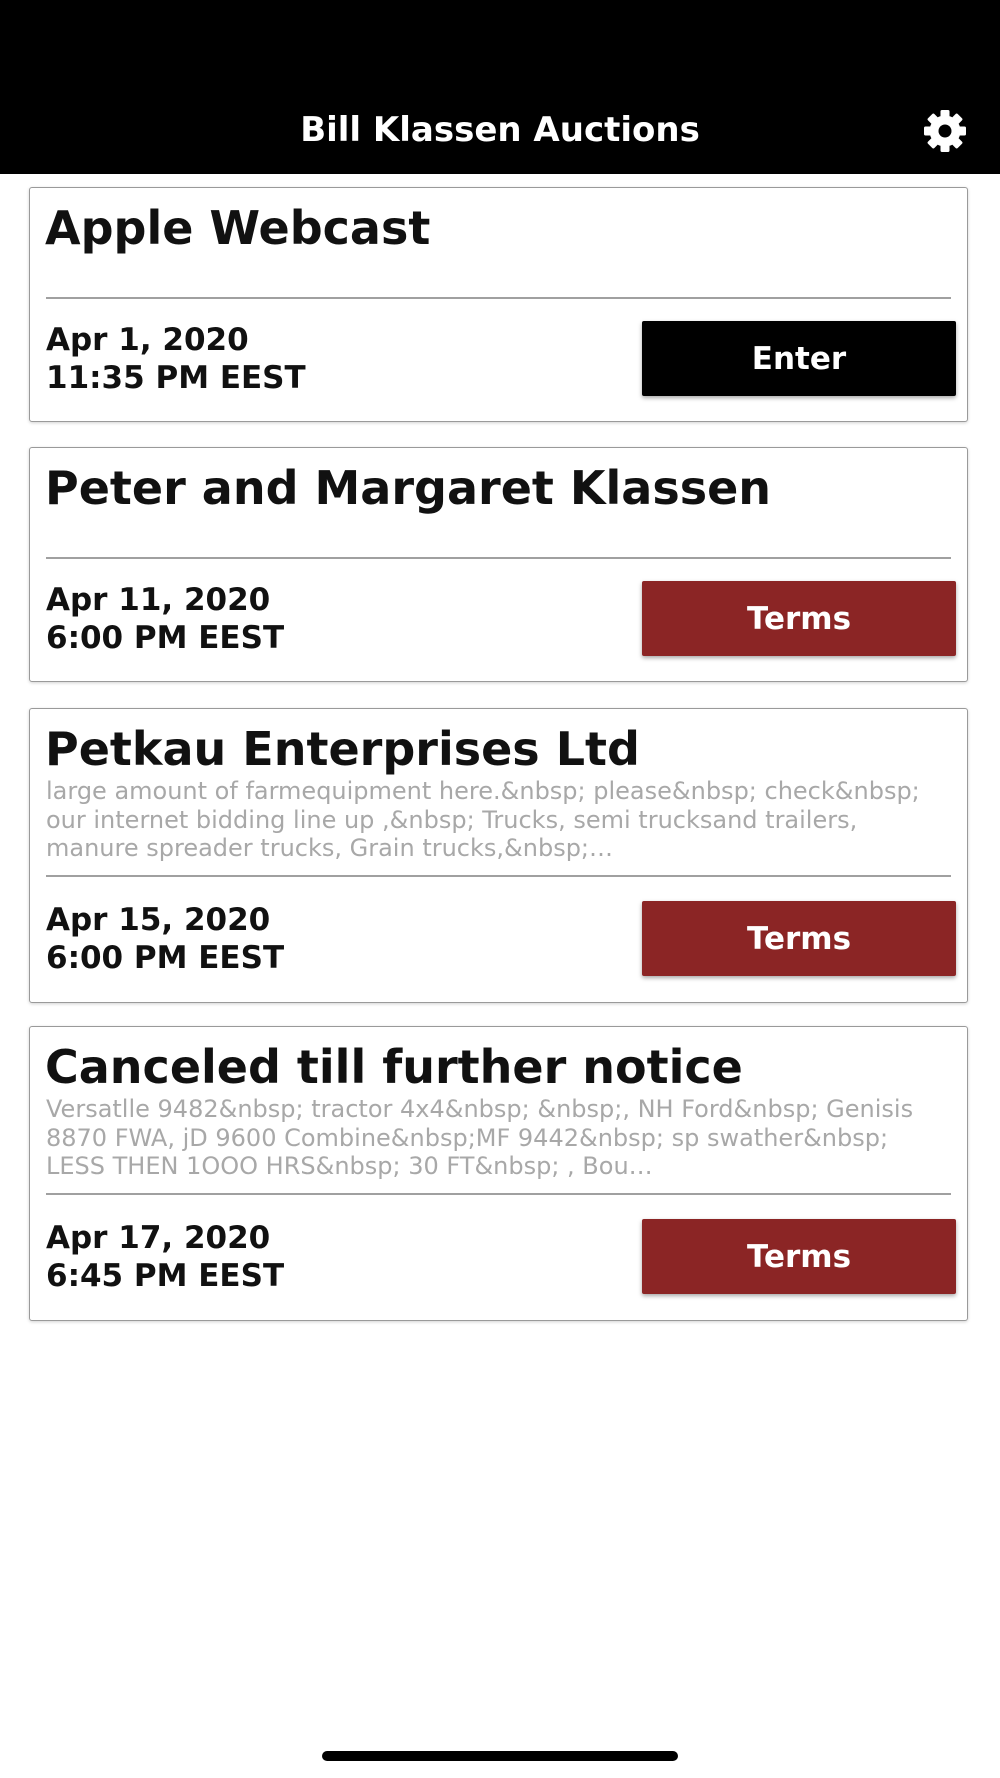 The height and width of the screenshot is (1778, 1000). What do you see at coordinates (158, 600) in the screenshot?
I see `auction-date: Apr 11, 2020` at bounding box center [158, 600].